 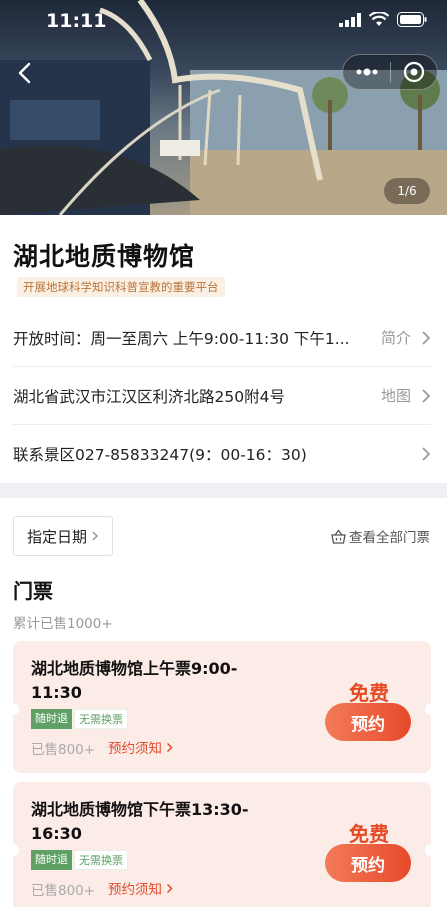 What do you see at coordinates (33, 591) in the screenshot?
I see `tickets-section-title: 门票` at bounding box center [33, 591].